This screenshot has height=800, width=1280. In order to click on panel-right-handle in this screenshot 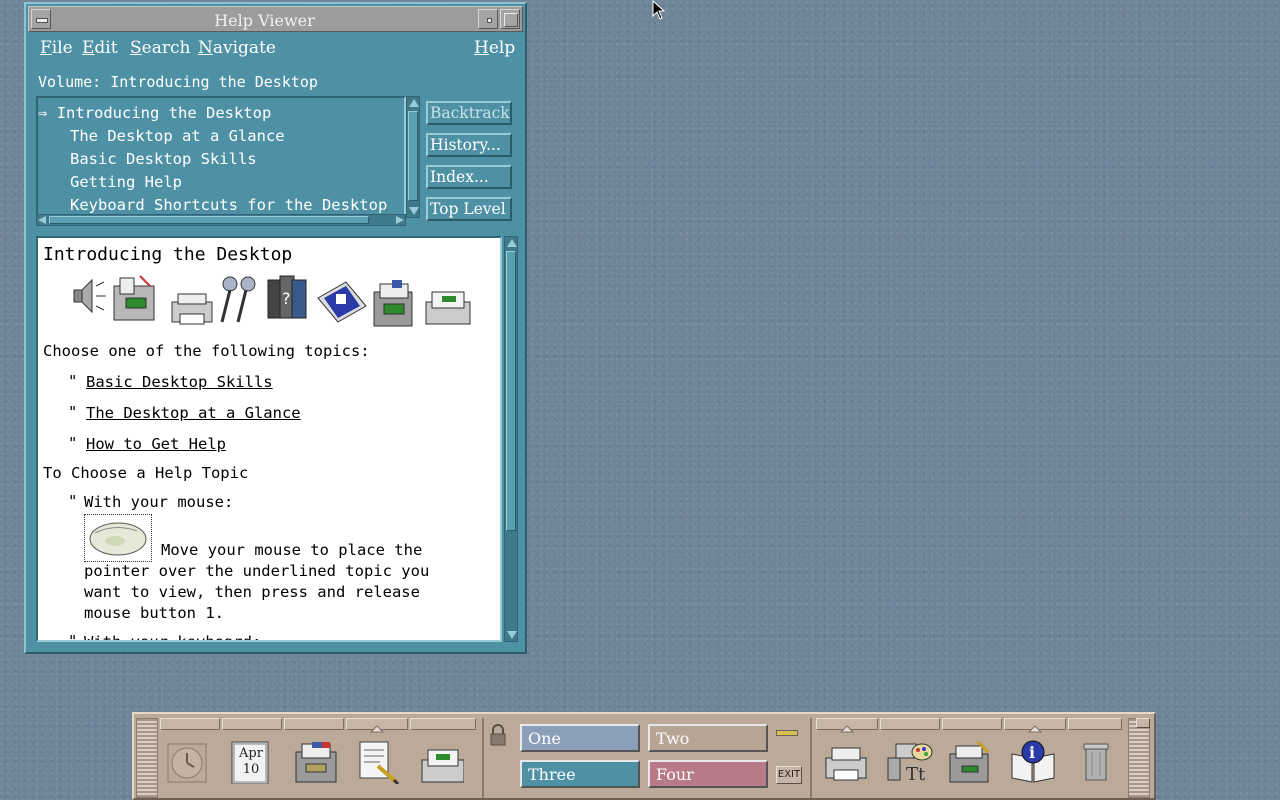, I will do `click(1139, 758)`.